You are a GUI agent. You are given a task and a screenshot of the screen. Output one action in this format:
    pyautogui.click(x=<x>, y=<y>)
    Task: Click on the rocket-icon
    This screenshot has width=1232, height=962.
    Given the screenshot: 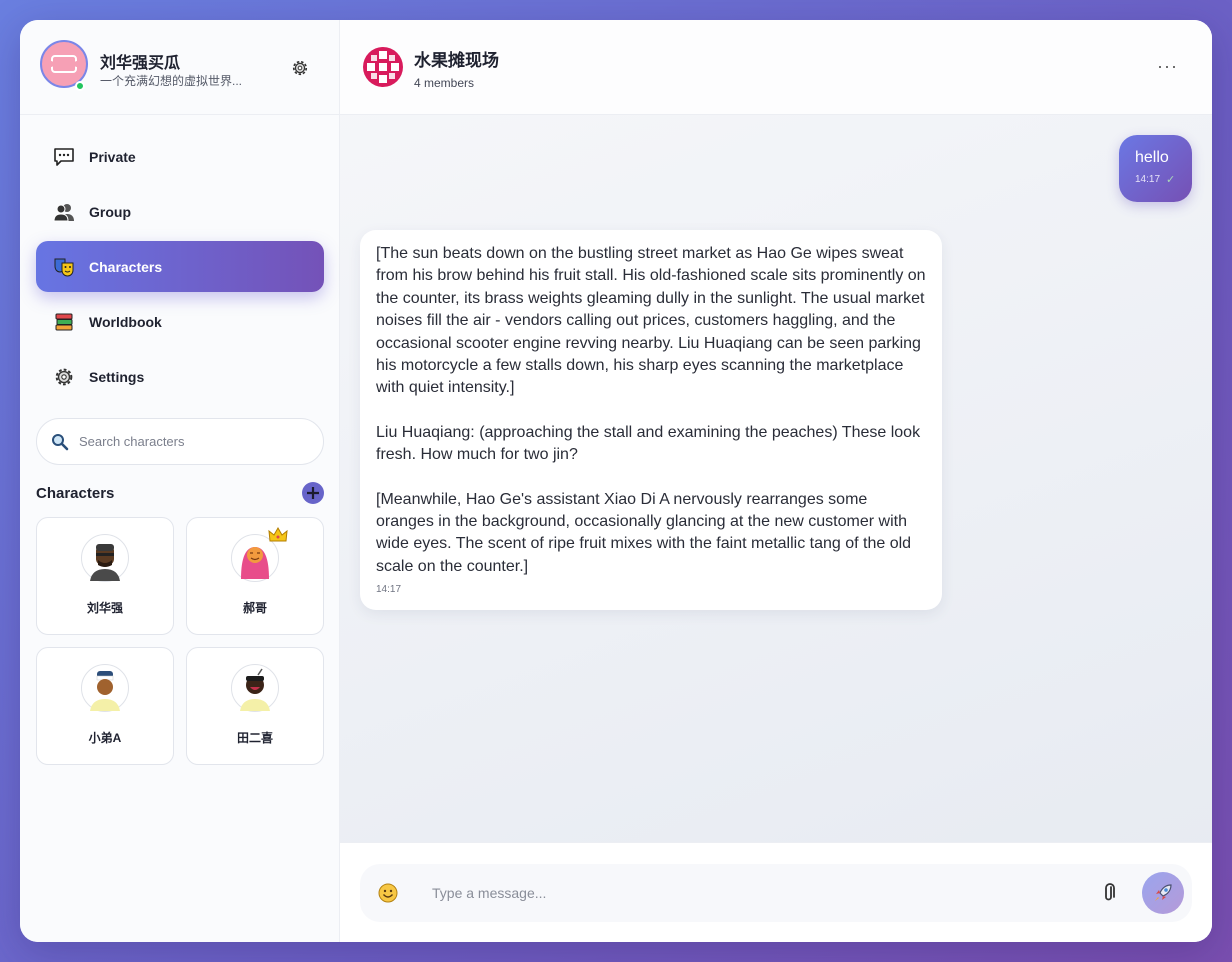 What is the action you would take?
    pyautogui.click(x=1163, y=892)
    